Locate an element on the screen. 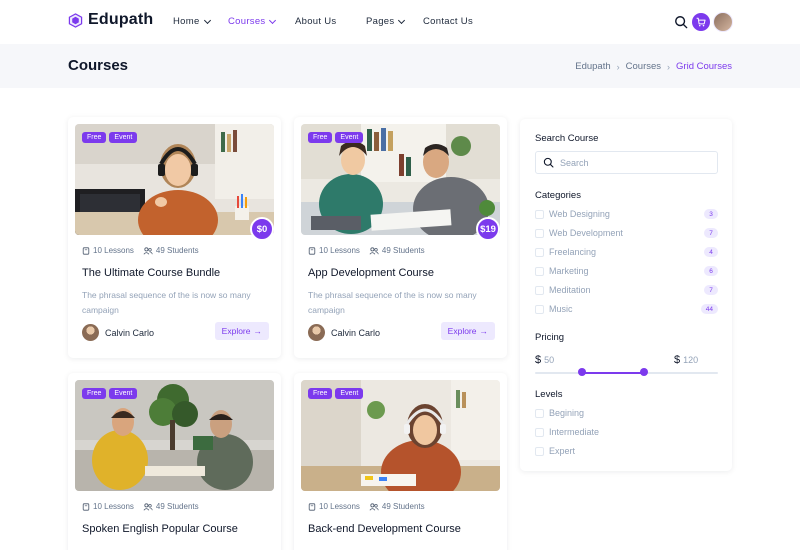 This screenshot has height=550, width=800. price-slider-max-handle is located at coordinates (644, 372).